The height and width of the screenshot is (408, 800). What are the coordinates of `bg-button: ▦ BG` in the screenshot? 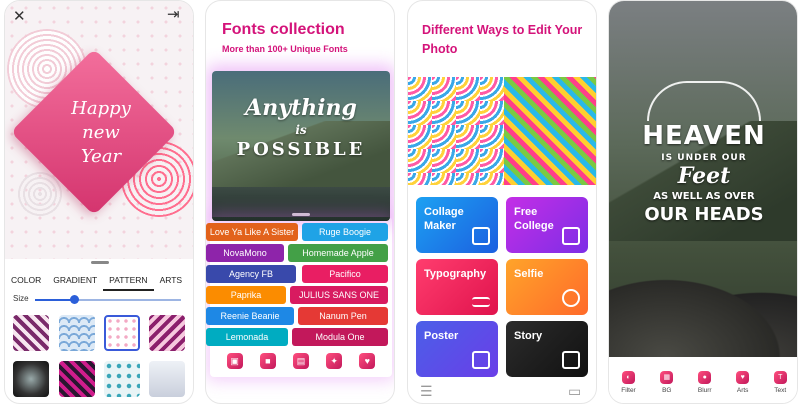 It's located at (667, 382).